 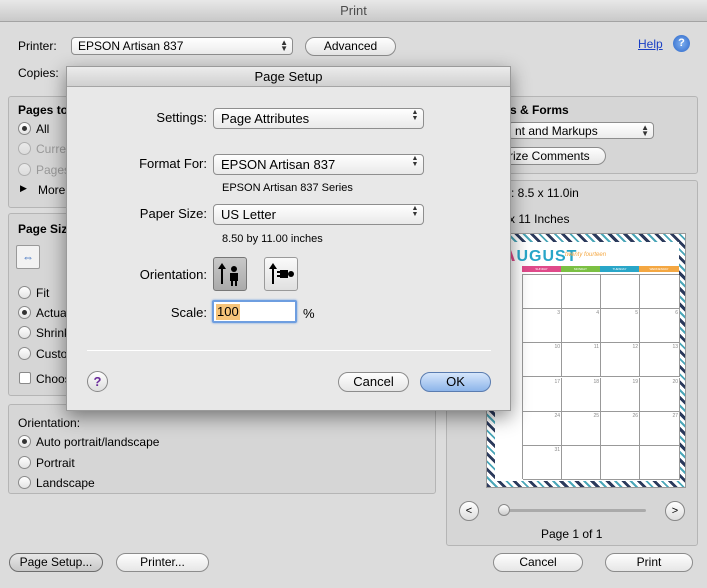 I want to click on page-count-label: Page 1 of 1, so click(x=572, y=534).